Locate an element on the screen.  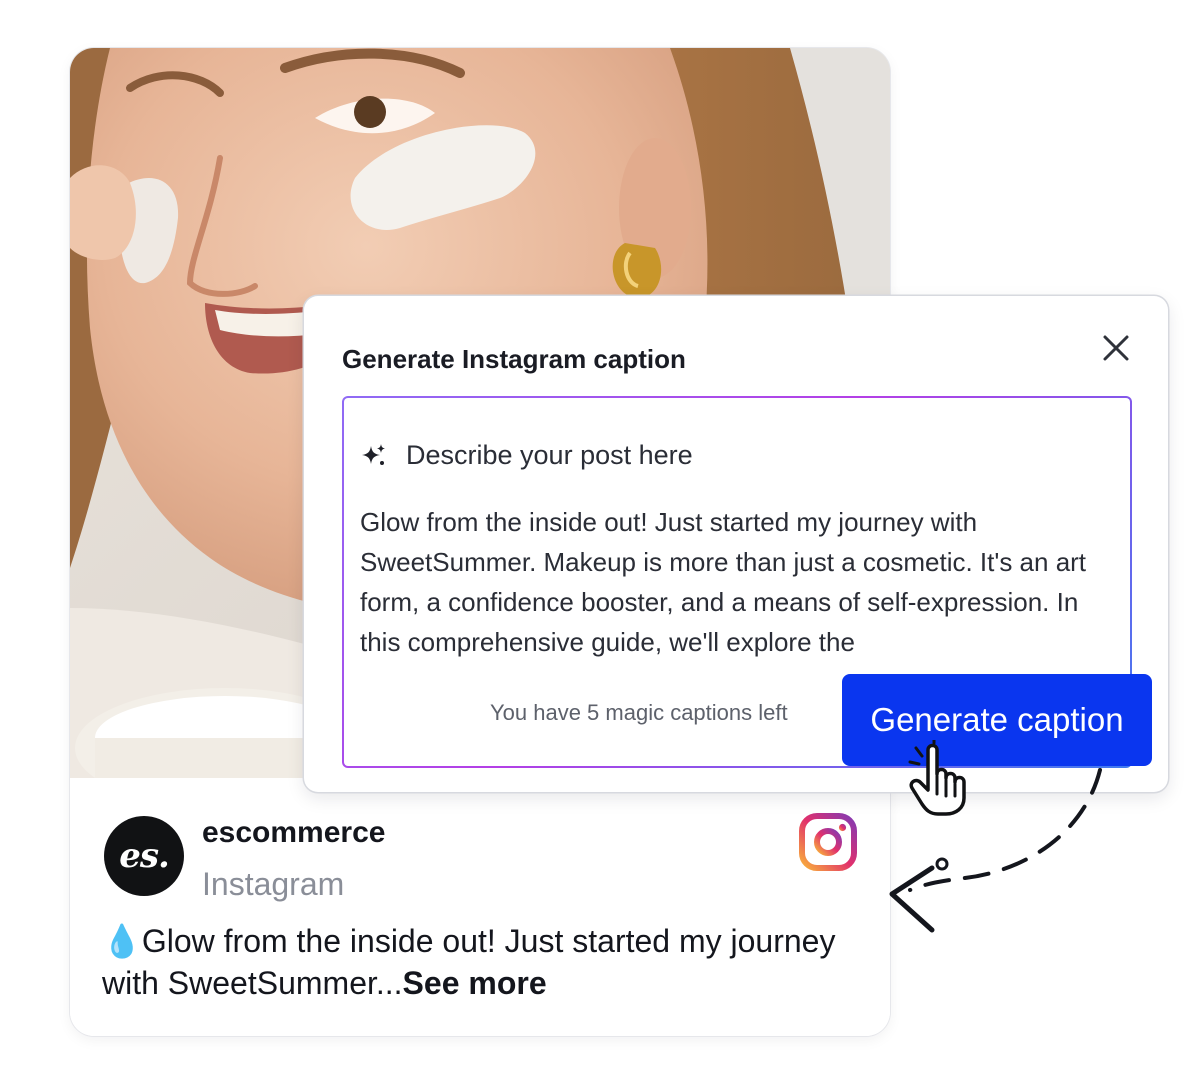
see-more-link: See more is located at coordinates (475, 983).